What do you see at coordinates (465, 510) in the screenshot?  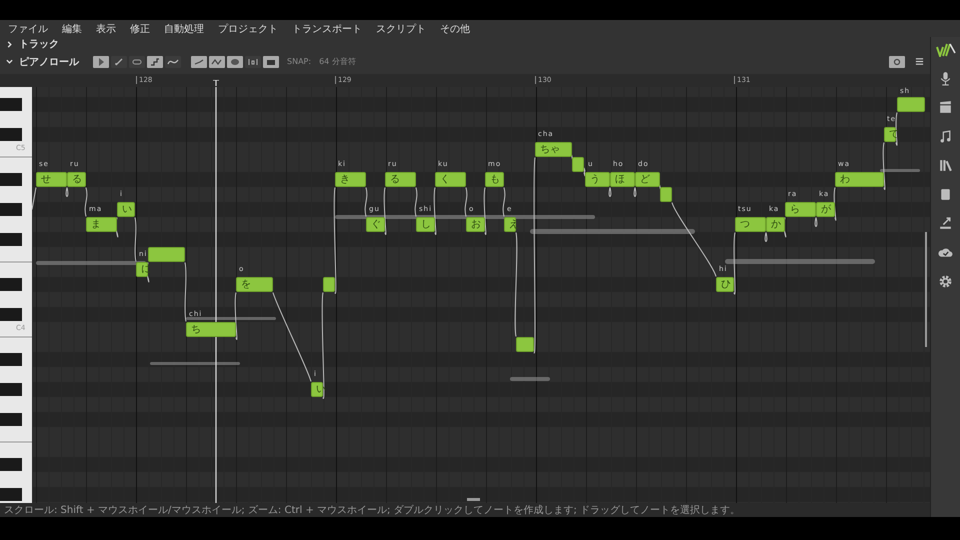 I see `status-bar: スクロール: Shift + マウスホイール/マウスホイール; ズーム: Ctrl + マウスホイール; ダブルクリックしてノートを作成します; ドラッグしてノートを選択します。` at bounding box center [465, 510].